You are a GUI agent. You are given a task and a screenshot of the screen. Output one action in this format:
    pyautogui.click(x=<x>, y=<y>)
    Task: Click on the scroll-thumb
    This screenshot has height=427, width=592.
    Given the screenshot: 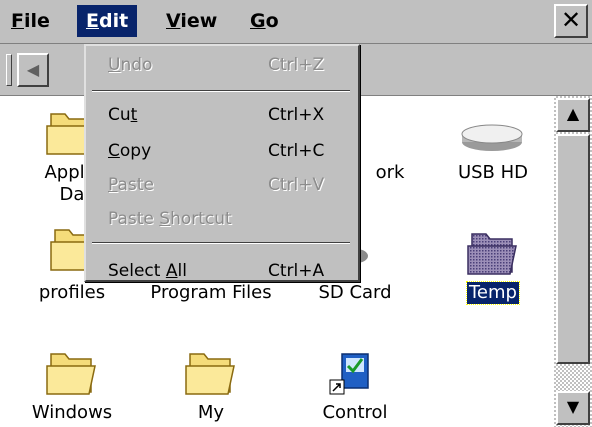 What is the action you would take?
    pyautogui.click(x=573, y=249)
    